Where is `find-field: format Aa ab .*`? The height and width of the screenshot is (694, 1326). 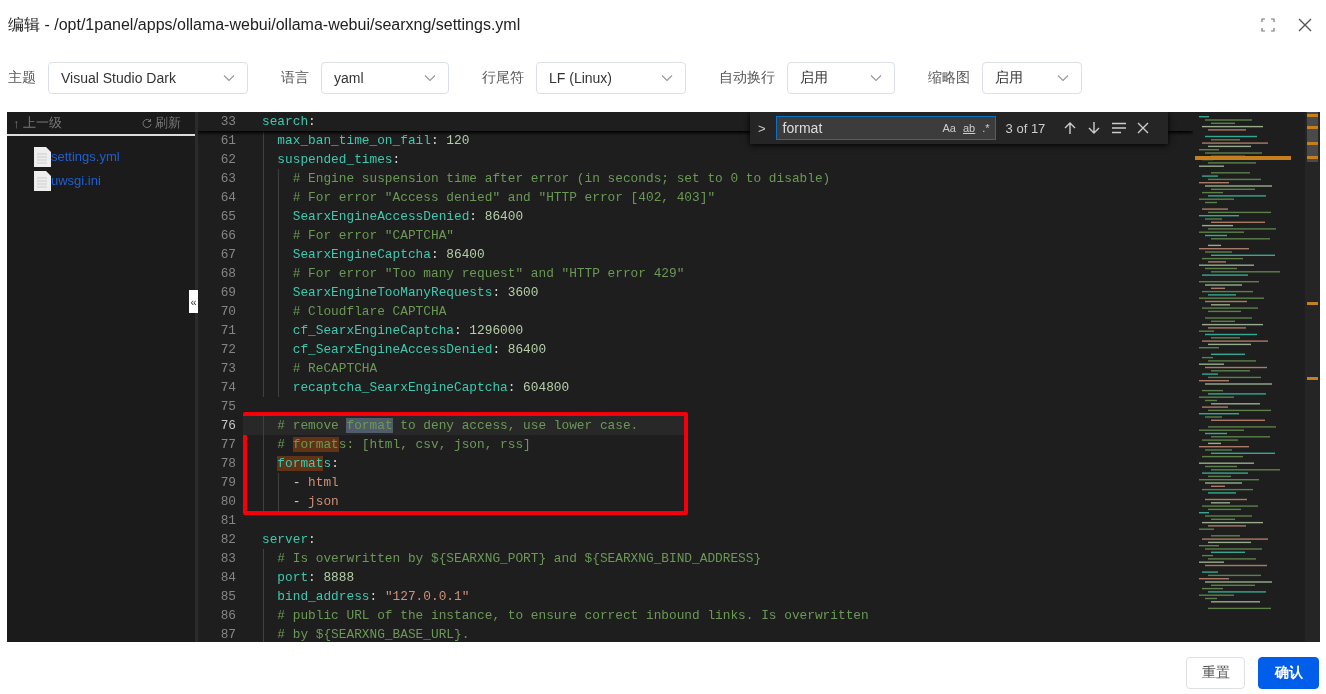
find-field: format Aa ab .* is located at coordinates (885, 128).